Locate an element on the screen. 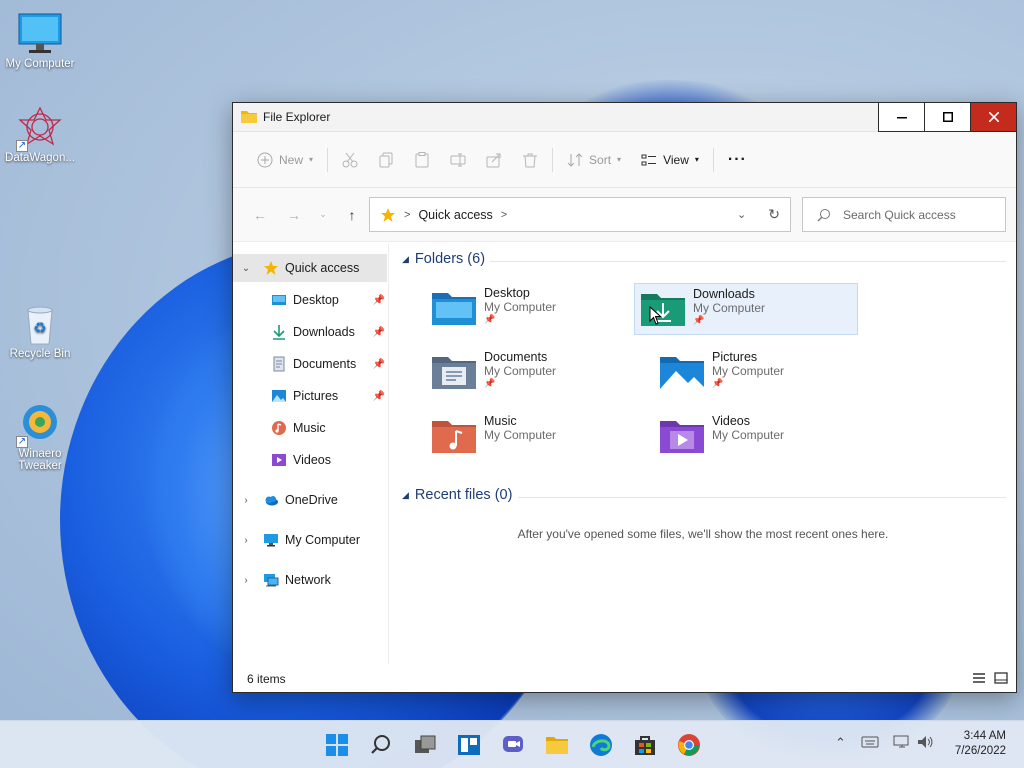  downloads-folder-icon is located at coordinates (663, 309).